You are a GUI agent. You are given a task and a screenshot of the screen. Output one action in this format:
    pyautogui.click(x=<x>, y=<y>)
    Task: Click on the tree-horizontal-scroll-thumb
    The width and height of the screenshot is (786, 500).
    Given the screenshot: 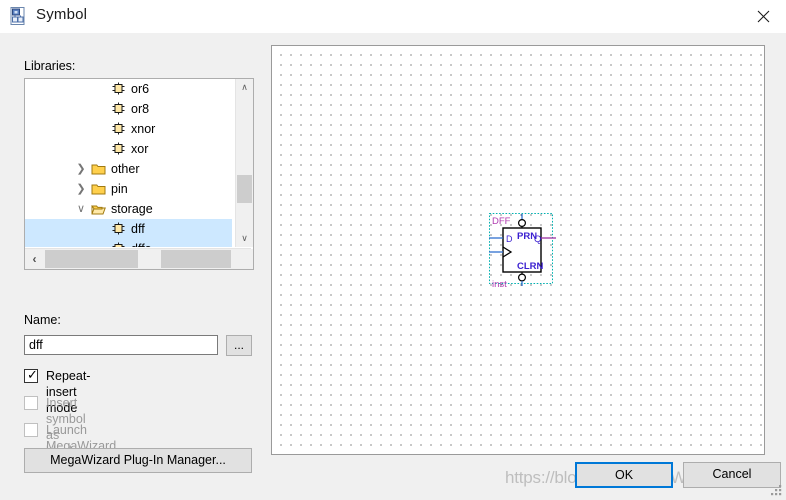 What is the action you would take?
    pyautogui.click(x=149, y=259)
    